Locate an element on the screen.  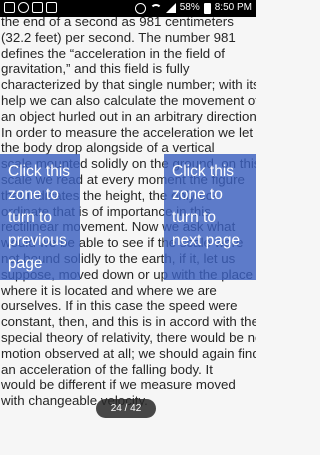
previous-page-zone-label: Click this zone to turn to previous page is located at coordinates (39, 217).